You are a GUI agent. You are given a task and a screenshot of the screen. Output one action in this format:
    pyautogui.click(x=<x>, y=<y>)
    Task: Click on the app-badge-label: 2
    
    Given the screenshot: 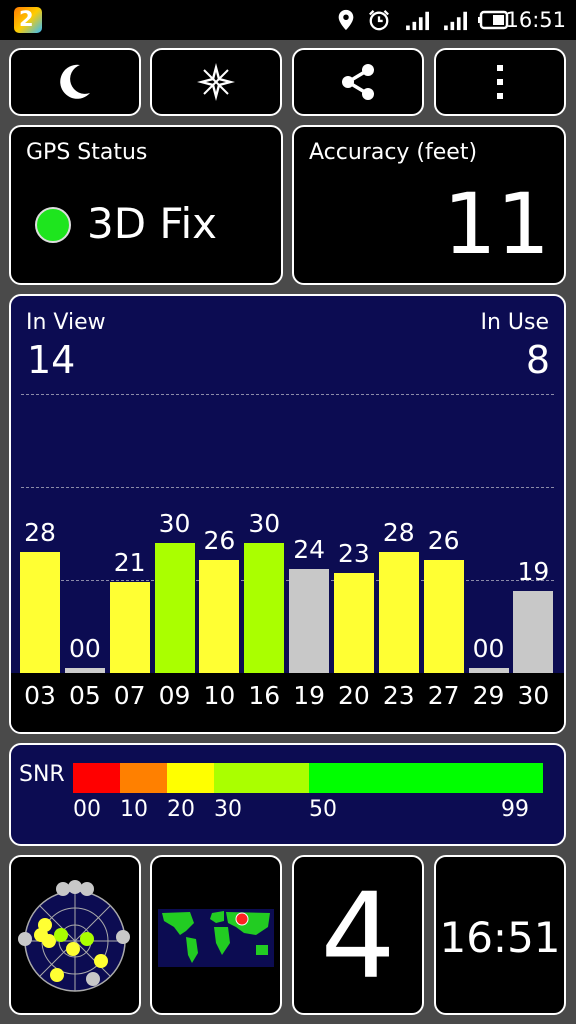 What is the action you would take?
    pyautogui.click(x=26, y=19)
    